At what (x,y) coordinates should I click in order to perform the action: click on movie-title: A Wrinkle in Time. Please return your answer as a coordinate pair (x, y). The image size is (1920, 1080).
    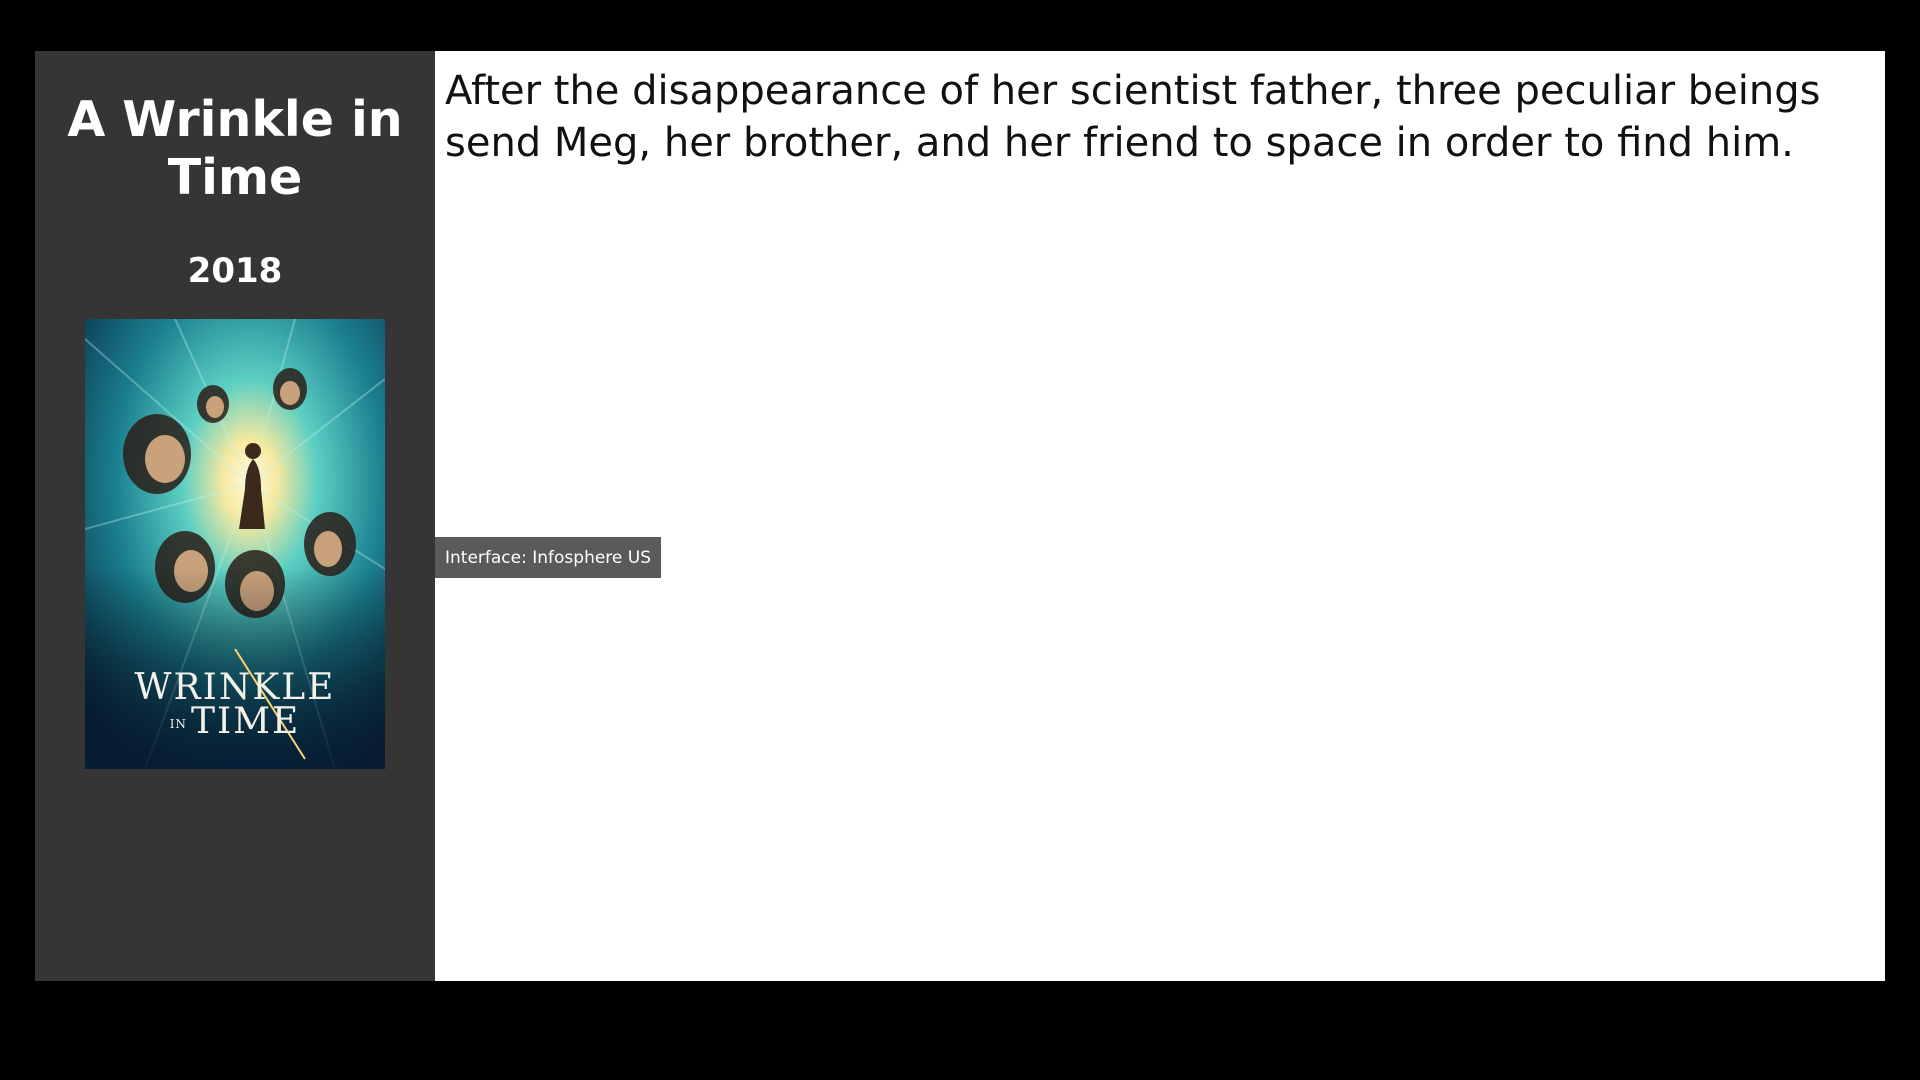
    Looking at the image, I should click on (235, 148).